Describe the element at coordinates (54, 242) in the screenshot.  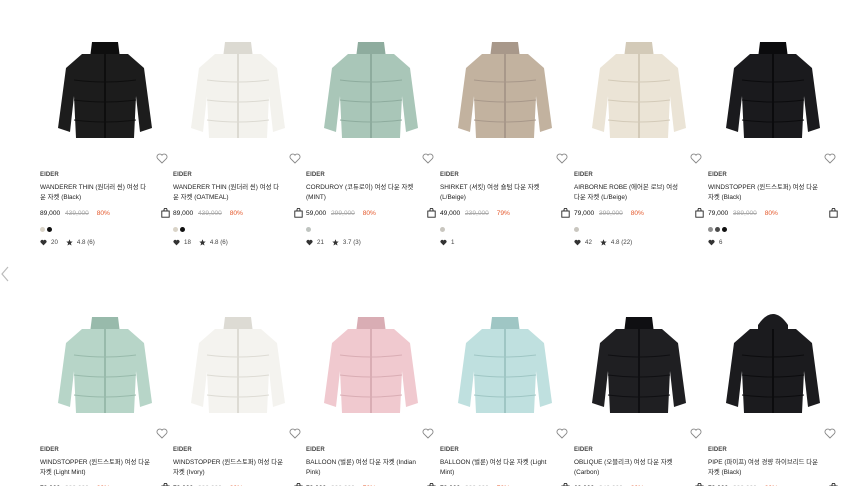
I see `like-count: 20` at that location.